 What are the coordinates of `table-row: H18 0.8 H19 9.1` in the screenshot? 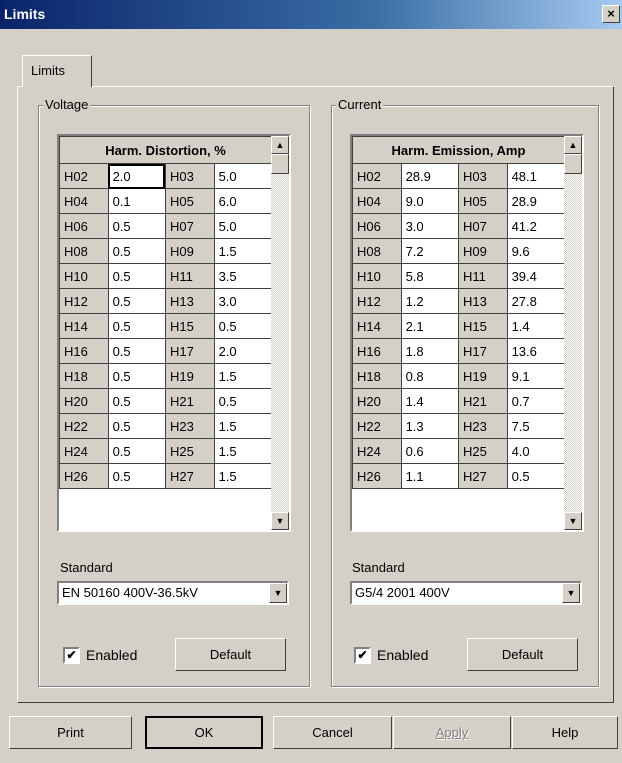 It's located at (459, 376).